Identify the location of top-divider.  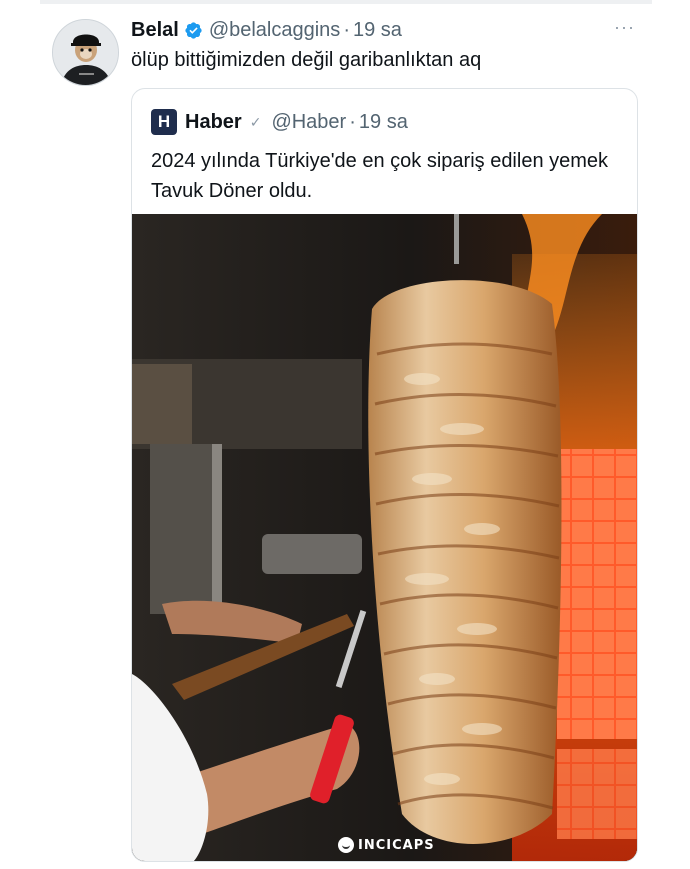
(346, 2).